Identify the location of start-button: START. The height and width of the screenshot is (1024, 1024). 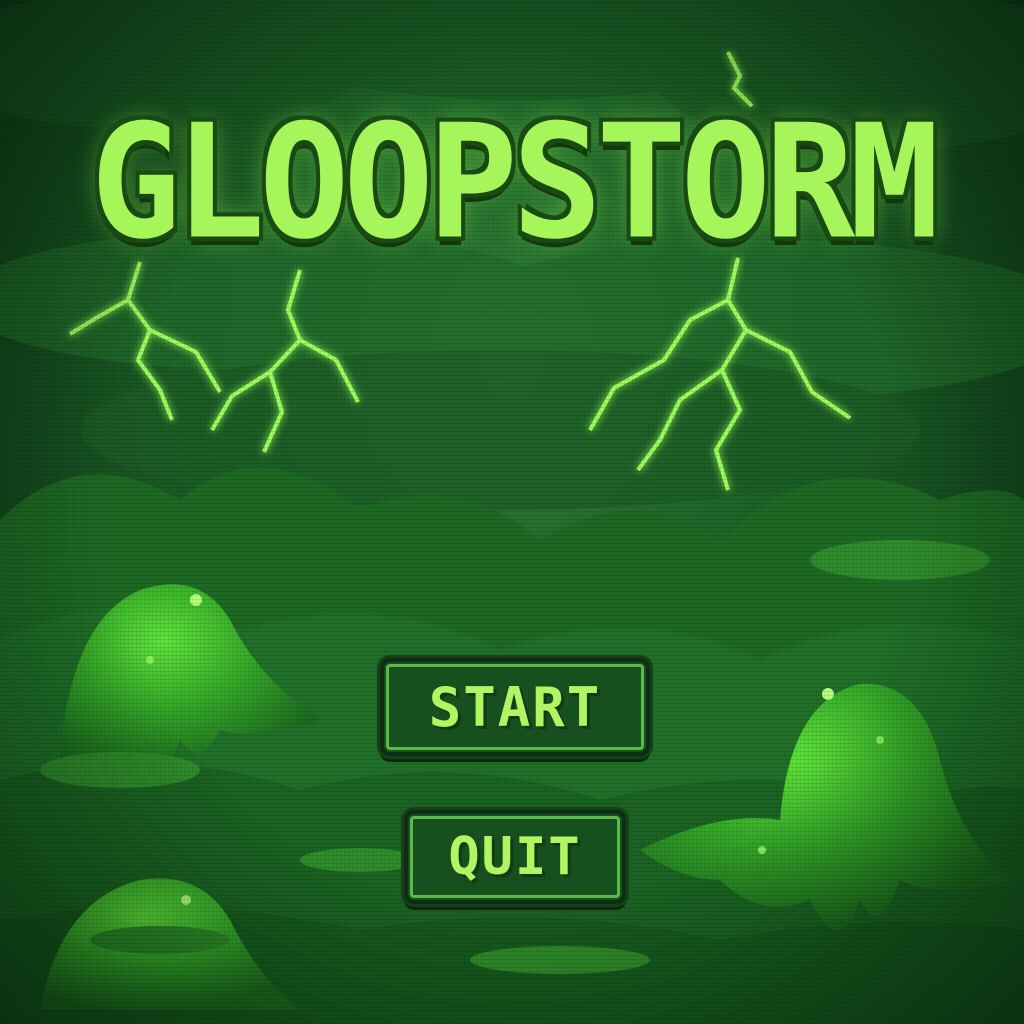
(515, 707).